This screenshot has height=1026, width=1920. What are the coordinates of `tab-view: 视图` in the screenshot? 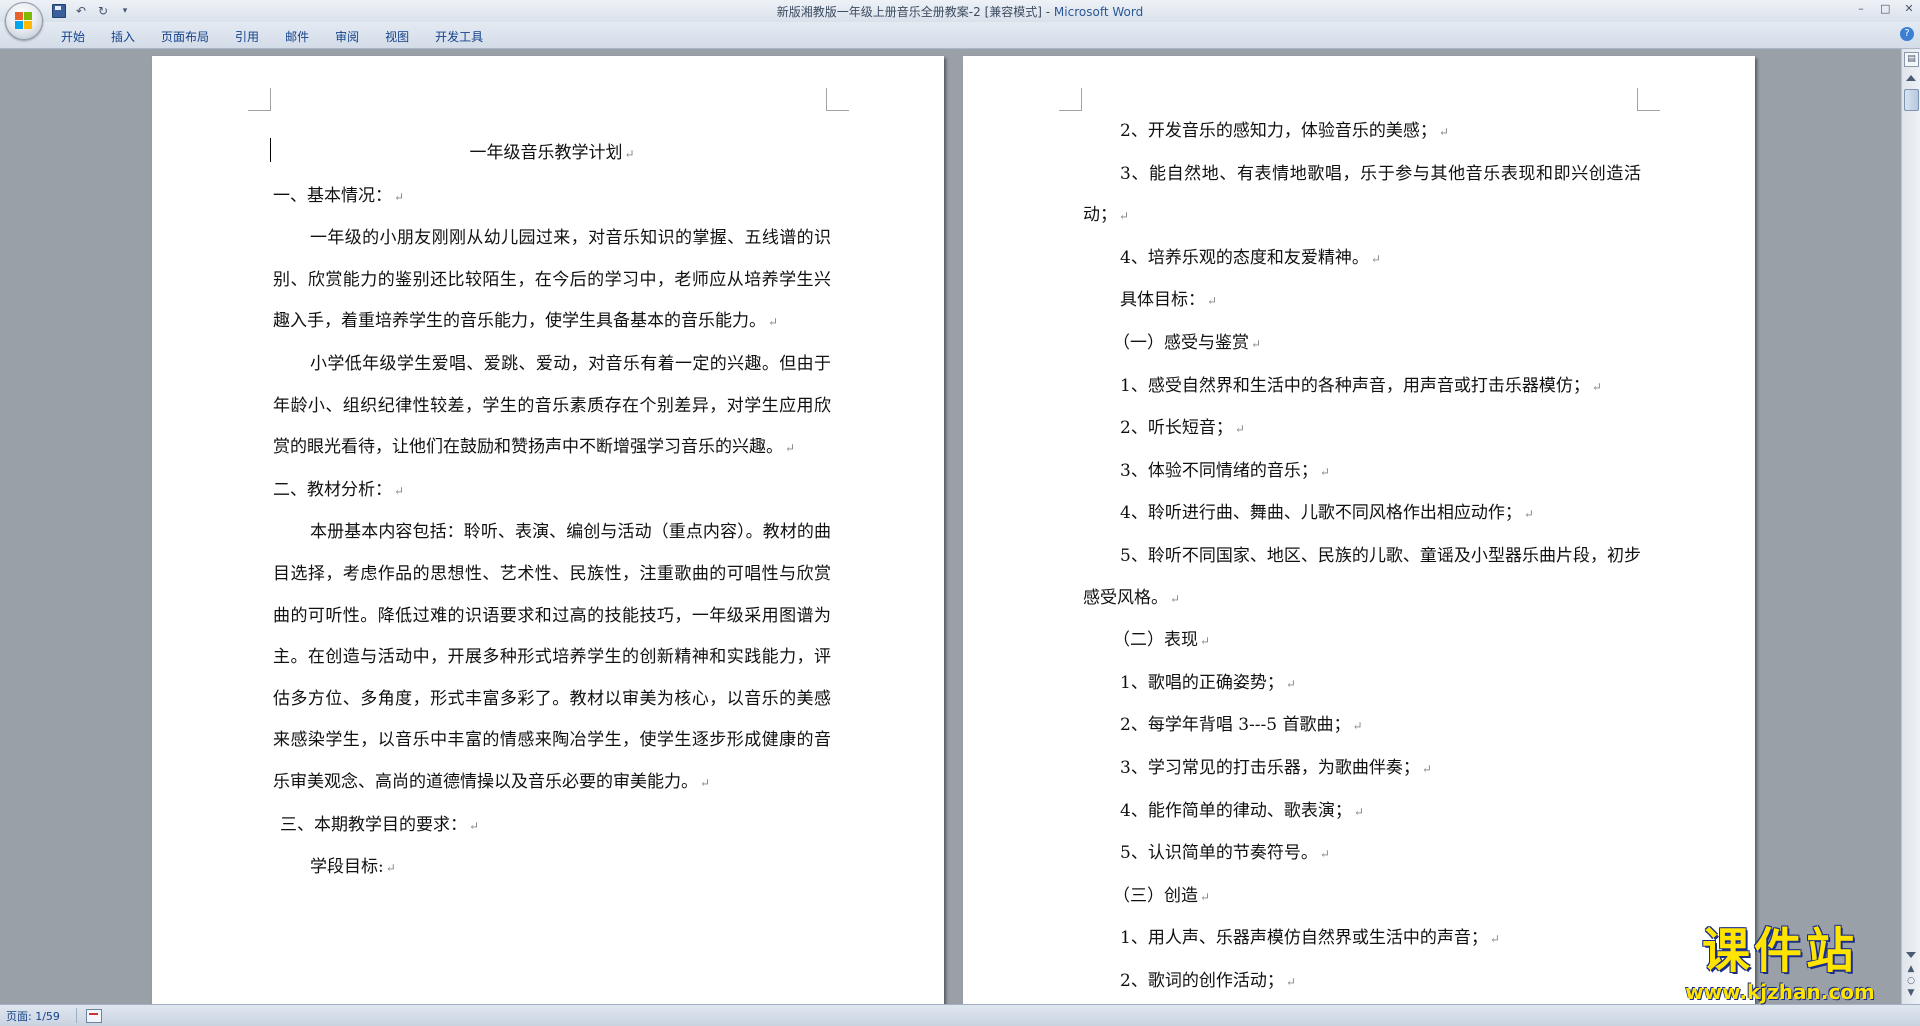 It's located at (397, 36).